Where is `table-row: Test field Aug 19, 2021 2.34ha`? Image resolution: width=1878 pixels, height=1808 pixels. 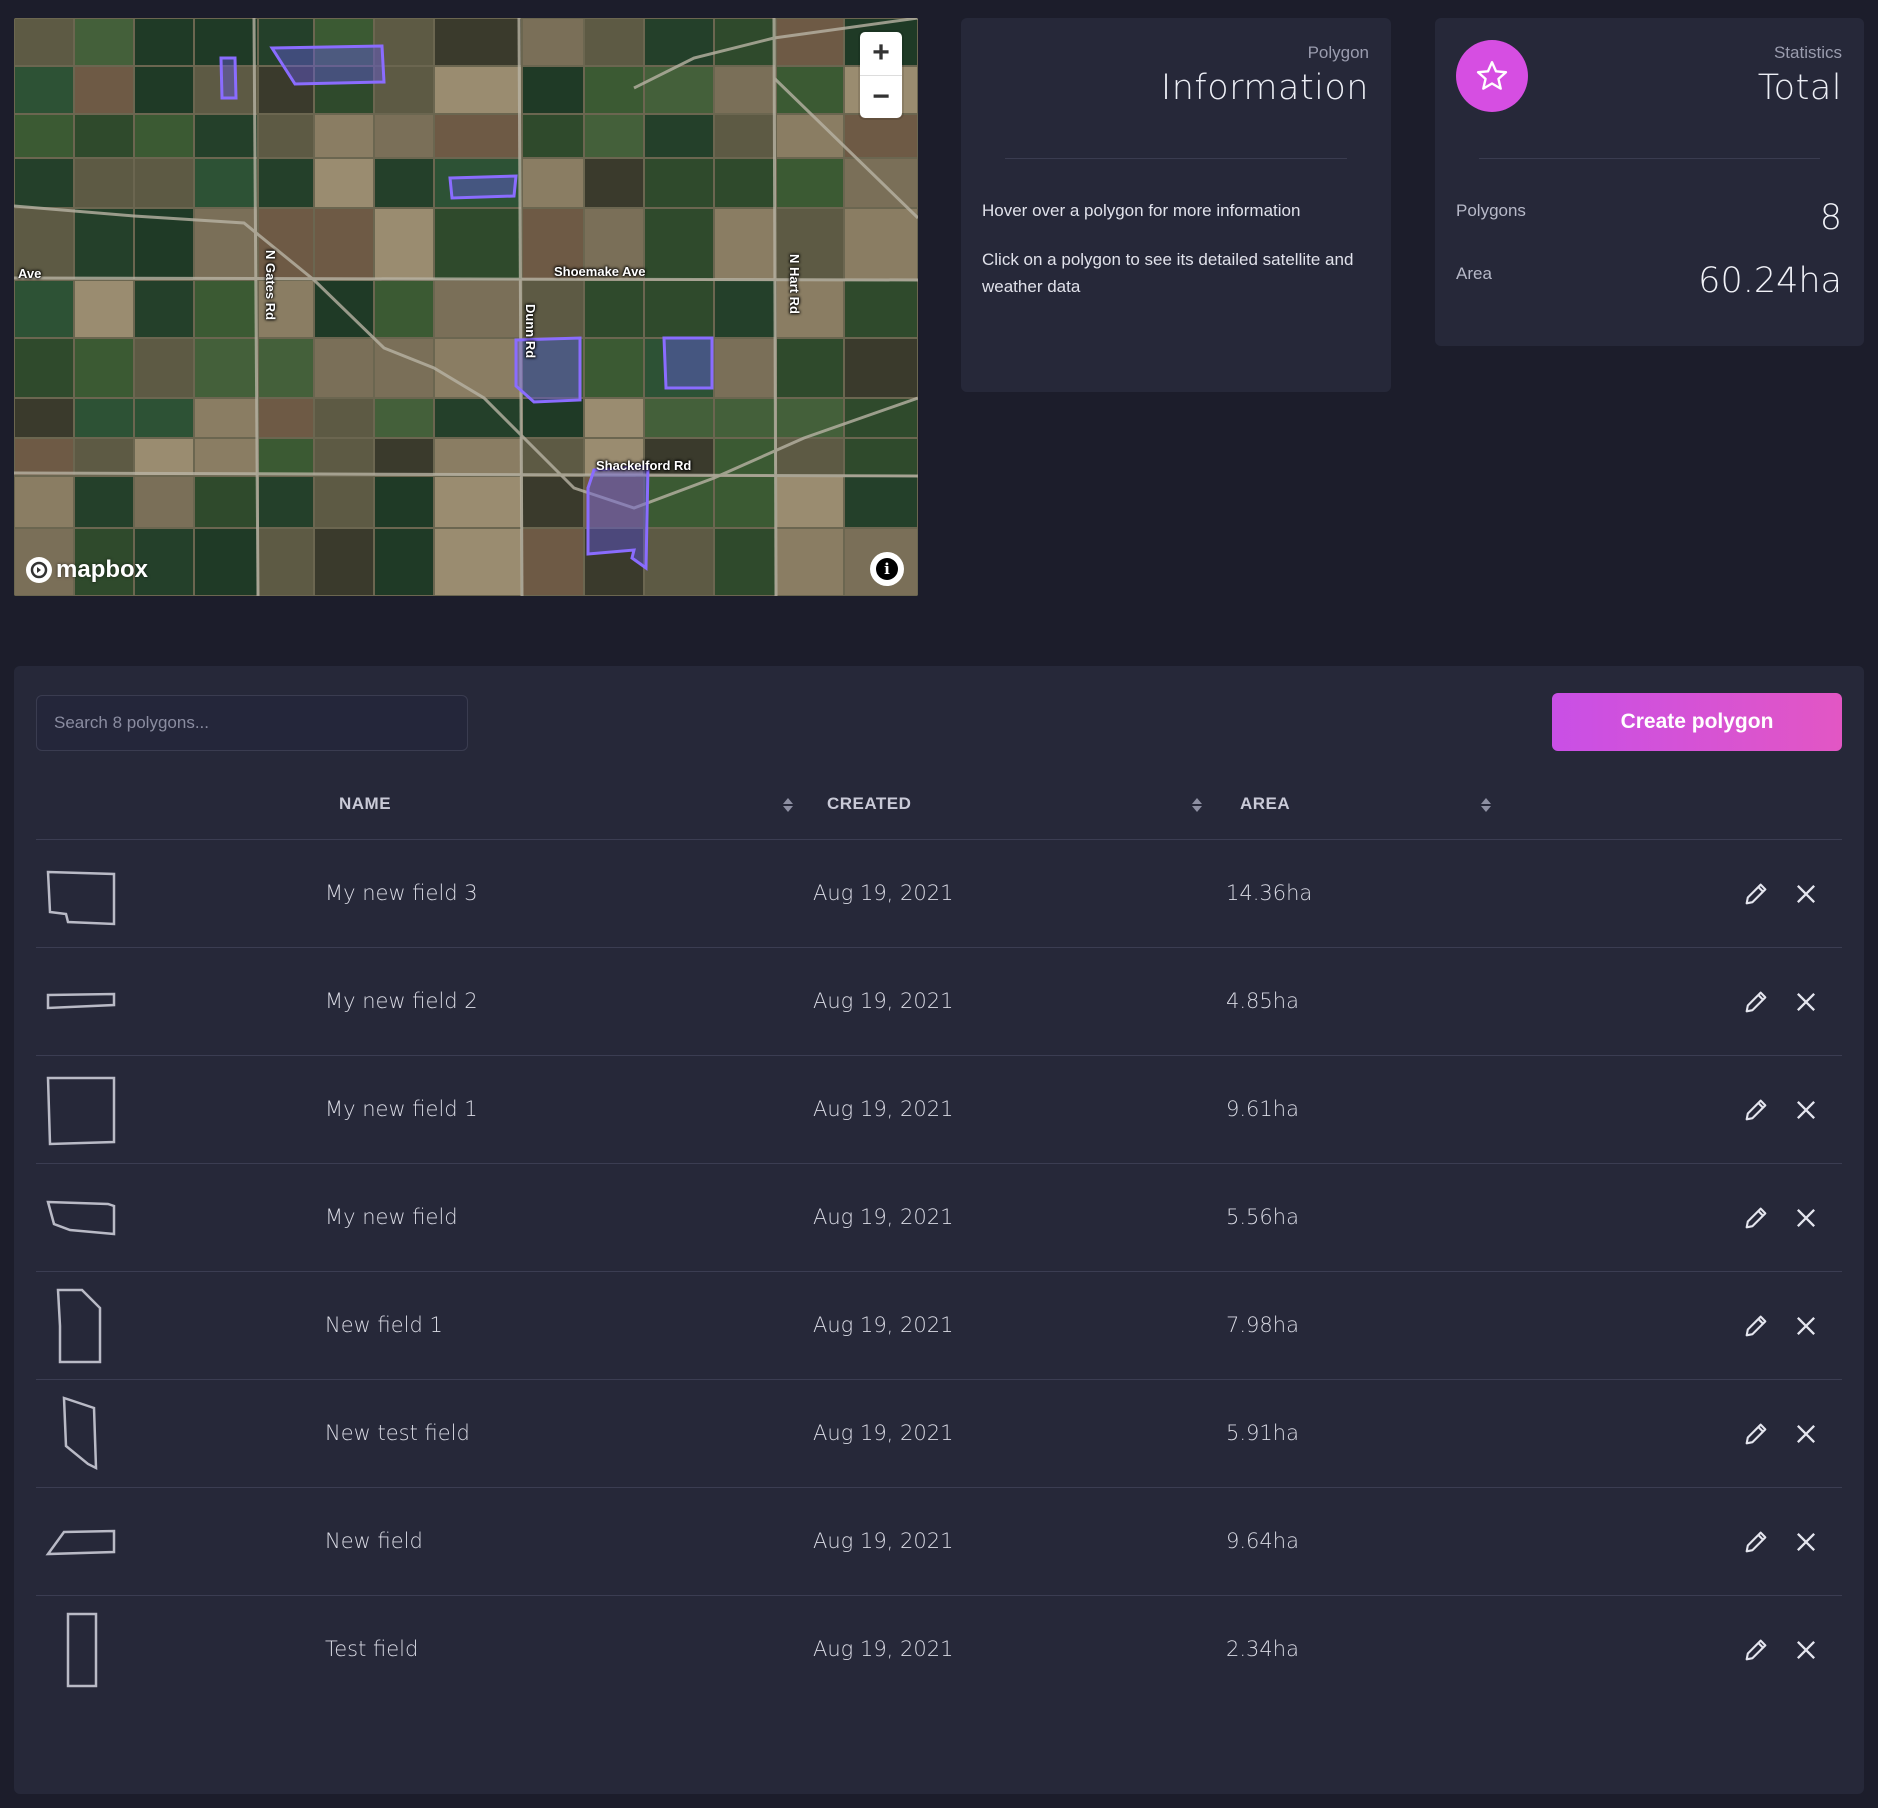 table-row: Test field Aug 19, 2021 2.34ha is located at coordinates (939, 1650).